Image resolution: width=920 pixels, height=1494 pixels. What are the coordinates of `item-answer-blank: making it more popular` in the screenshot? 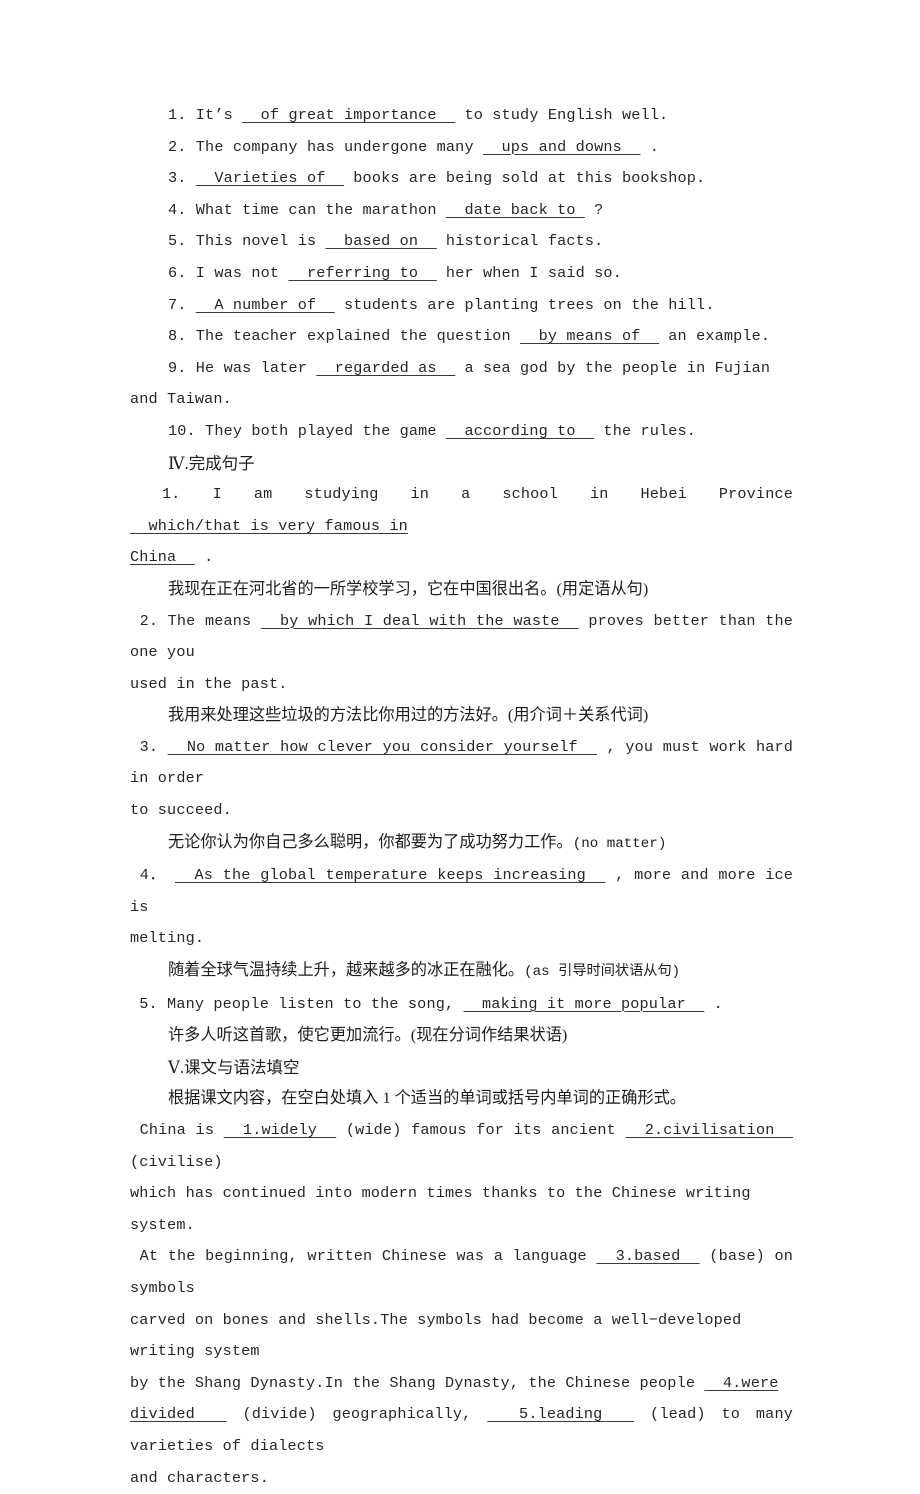 It's located at (584, 1004).